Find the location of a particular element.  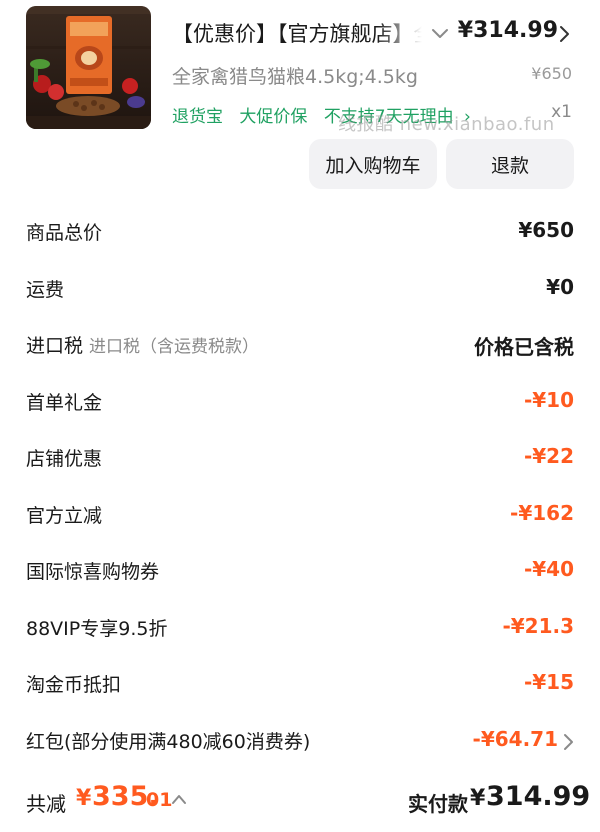

product-spec: 全家禽猎鸟猫粮4.5kg;4.5kg is located at coordinates (295, 77).